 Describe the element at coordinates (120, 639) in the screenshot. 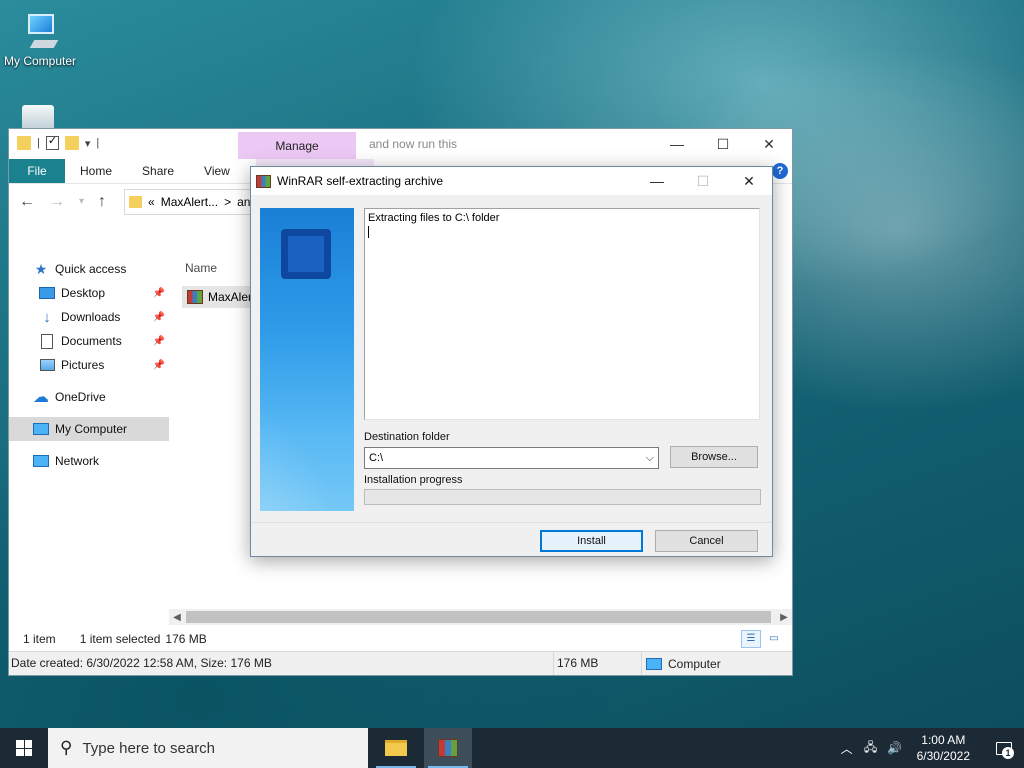

I see `selection-info: 1 item selected` at that location.